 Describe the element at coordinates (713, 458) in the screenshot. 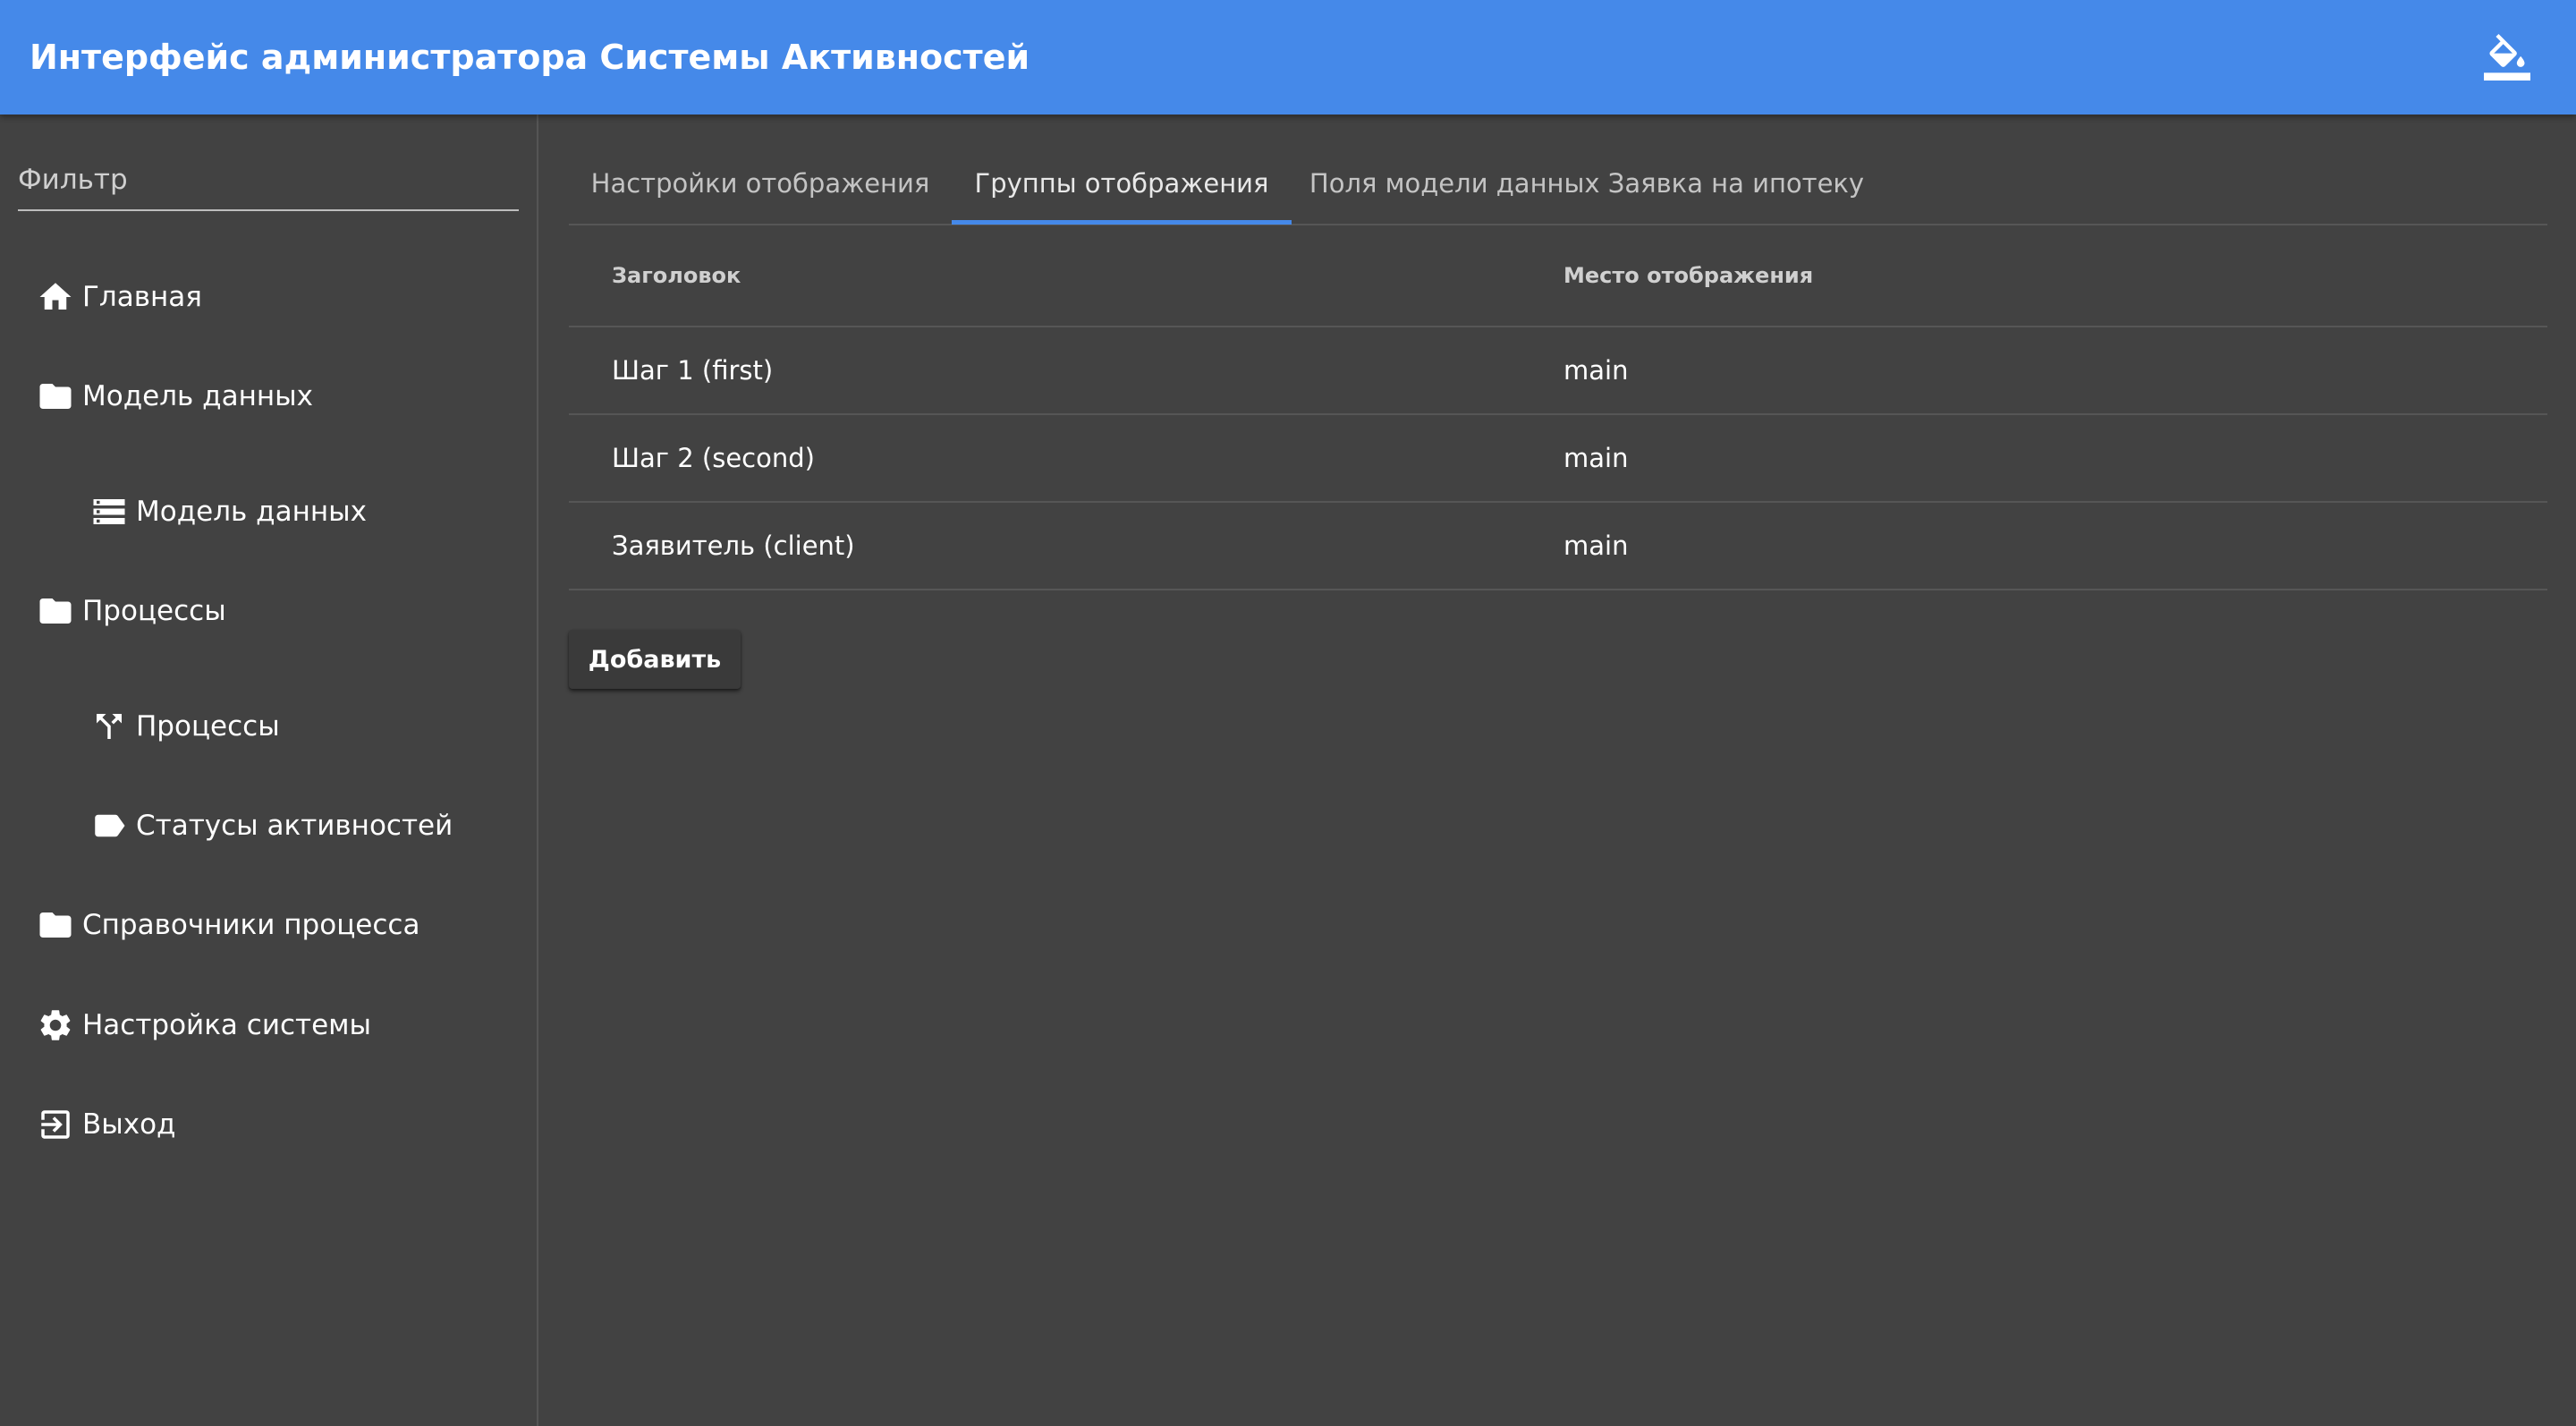

I see `cell-title: Шаг 2 (second)` at that location.